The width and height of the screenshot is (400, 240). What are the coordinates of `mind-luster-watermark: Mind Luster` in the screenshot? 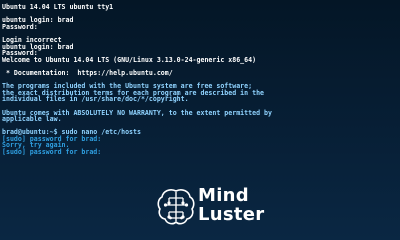 It's located at (236, 210).